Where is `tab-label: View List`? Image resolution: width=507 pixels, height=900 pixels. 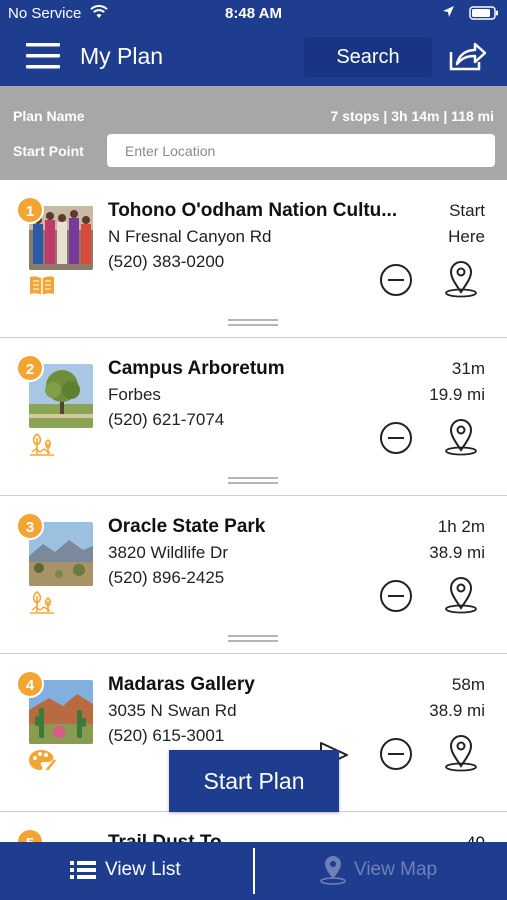 tab-label: View List is located at coordinates (143, 869).